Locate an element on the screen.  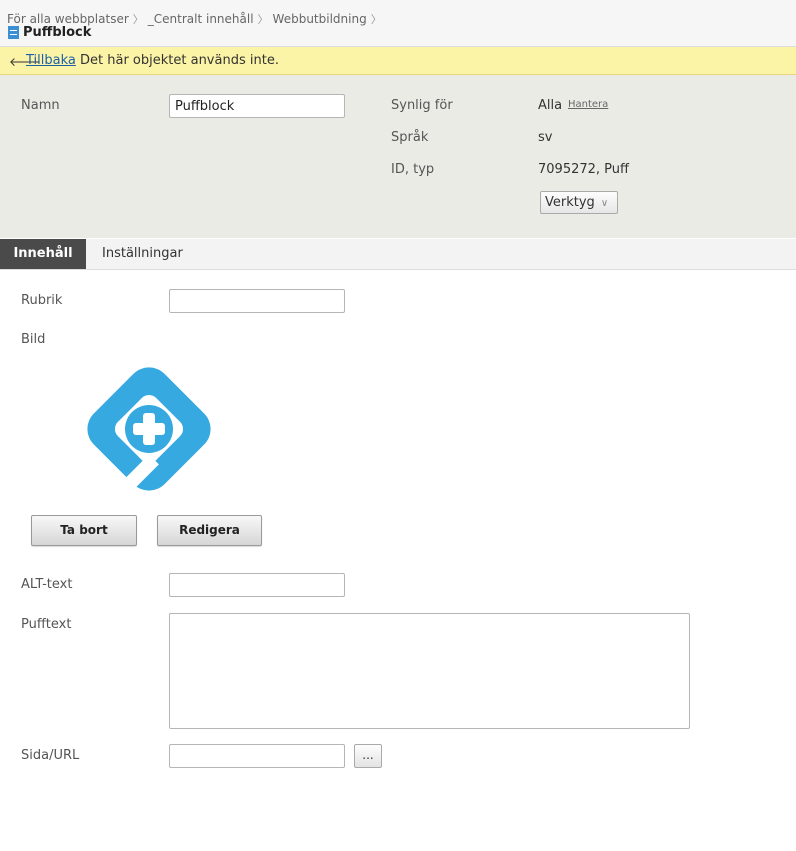
title-row: Puffblock is located at coordinates (49, 32).